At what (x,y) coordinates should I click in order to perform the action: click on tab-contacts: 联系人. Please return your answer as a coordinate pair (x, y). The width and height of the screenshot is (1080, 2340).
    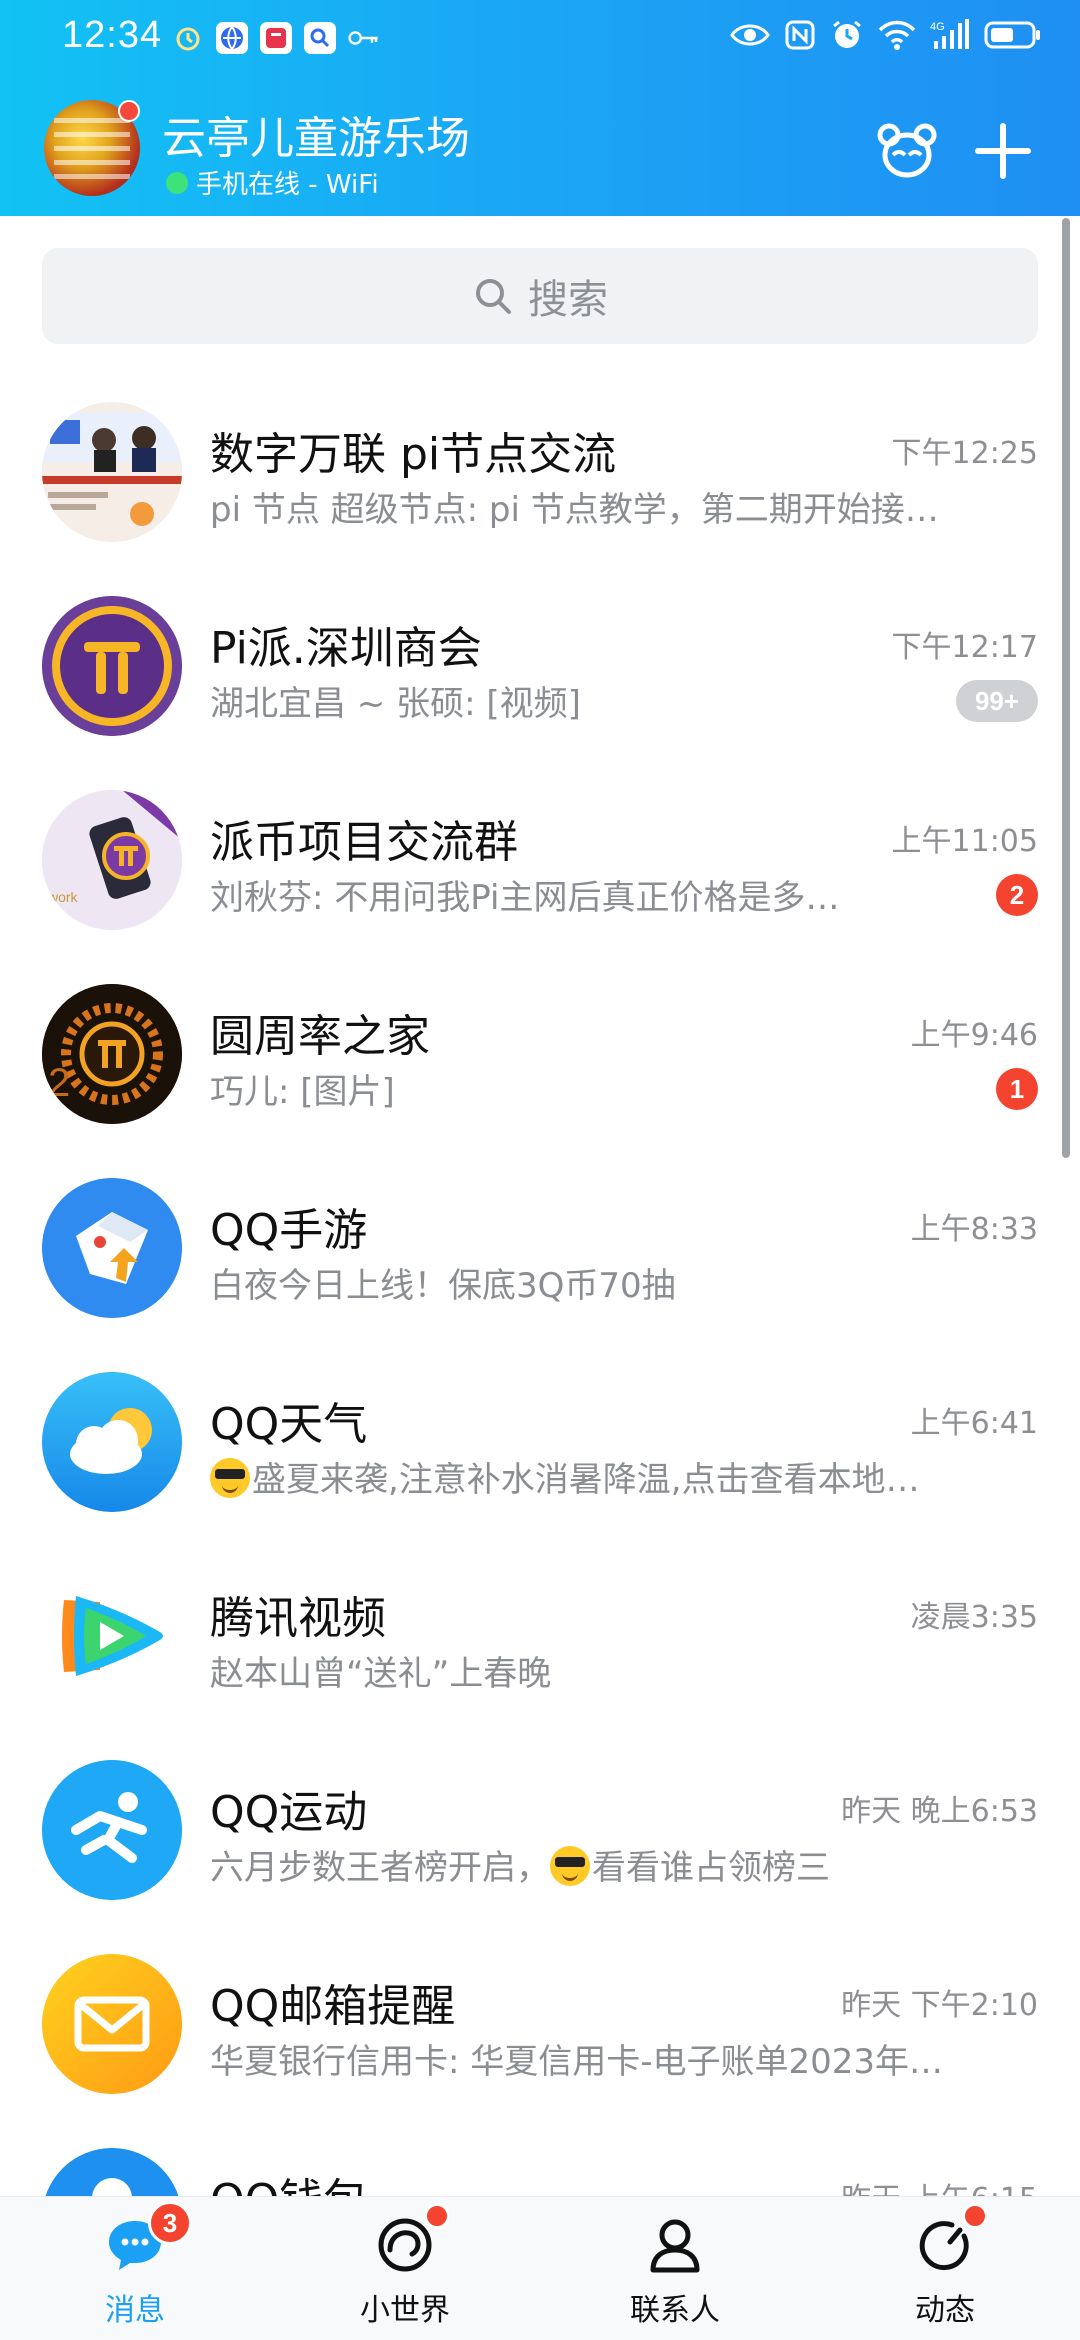
    Looking at the image, I should click on (675, 2268).